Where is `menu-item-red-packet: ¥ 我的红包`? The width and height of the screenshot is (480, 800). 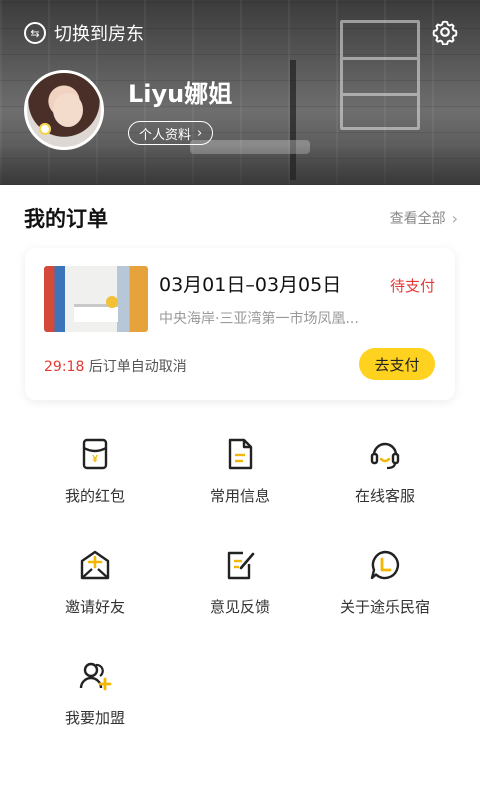
menu-item-red-packet: ¥ 我的红包 is located at coordinates (95, 477).